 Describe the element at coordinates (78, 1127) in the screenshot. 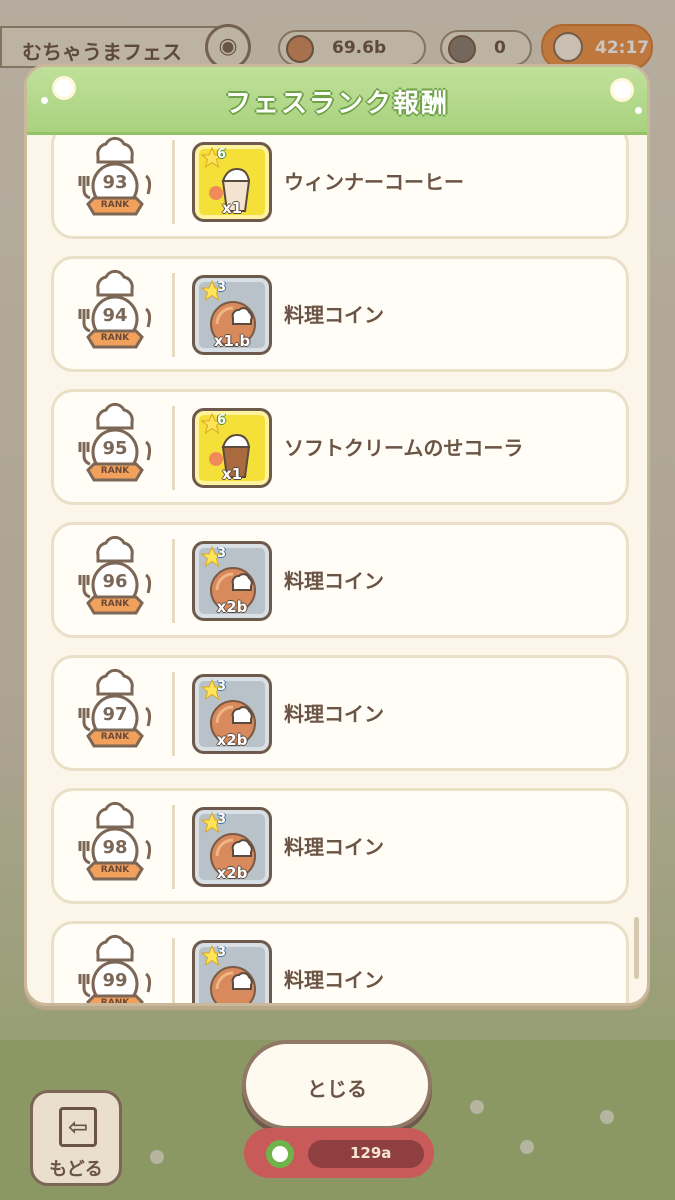

I see `exit-door-icon: ⇦` at that location.